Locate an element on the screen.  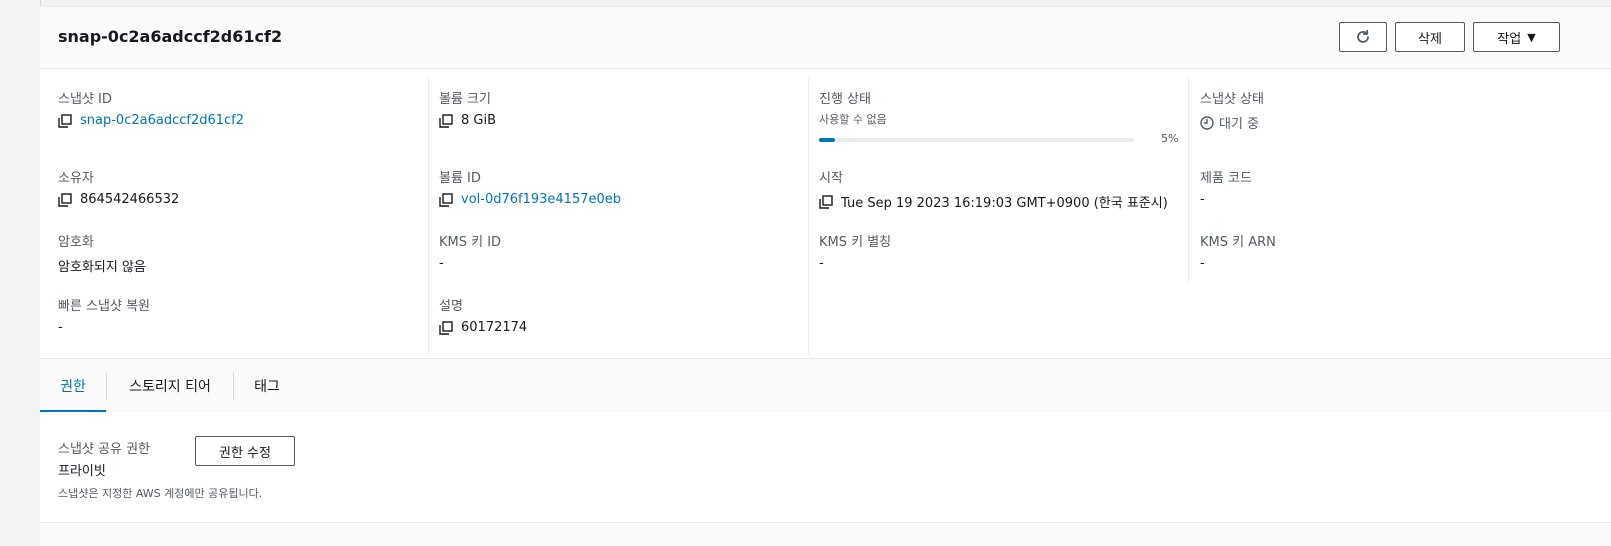
field-label: KMS 키 ID is located at coordinates (470, 242).